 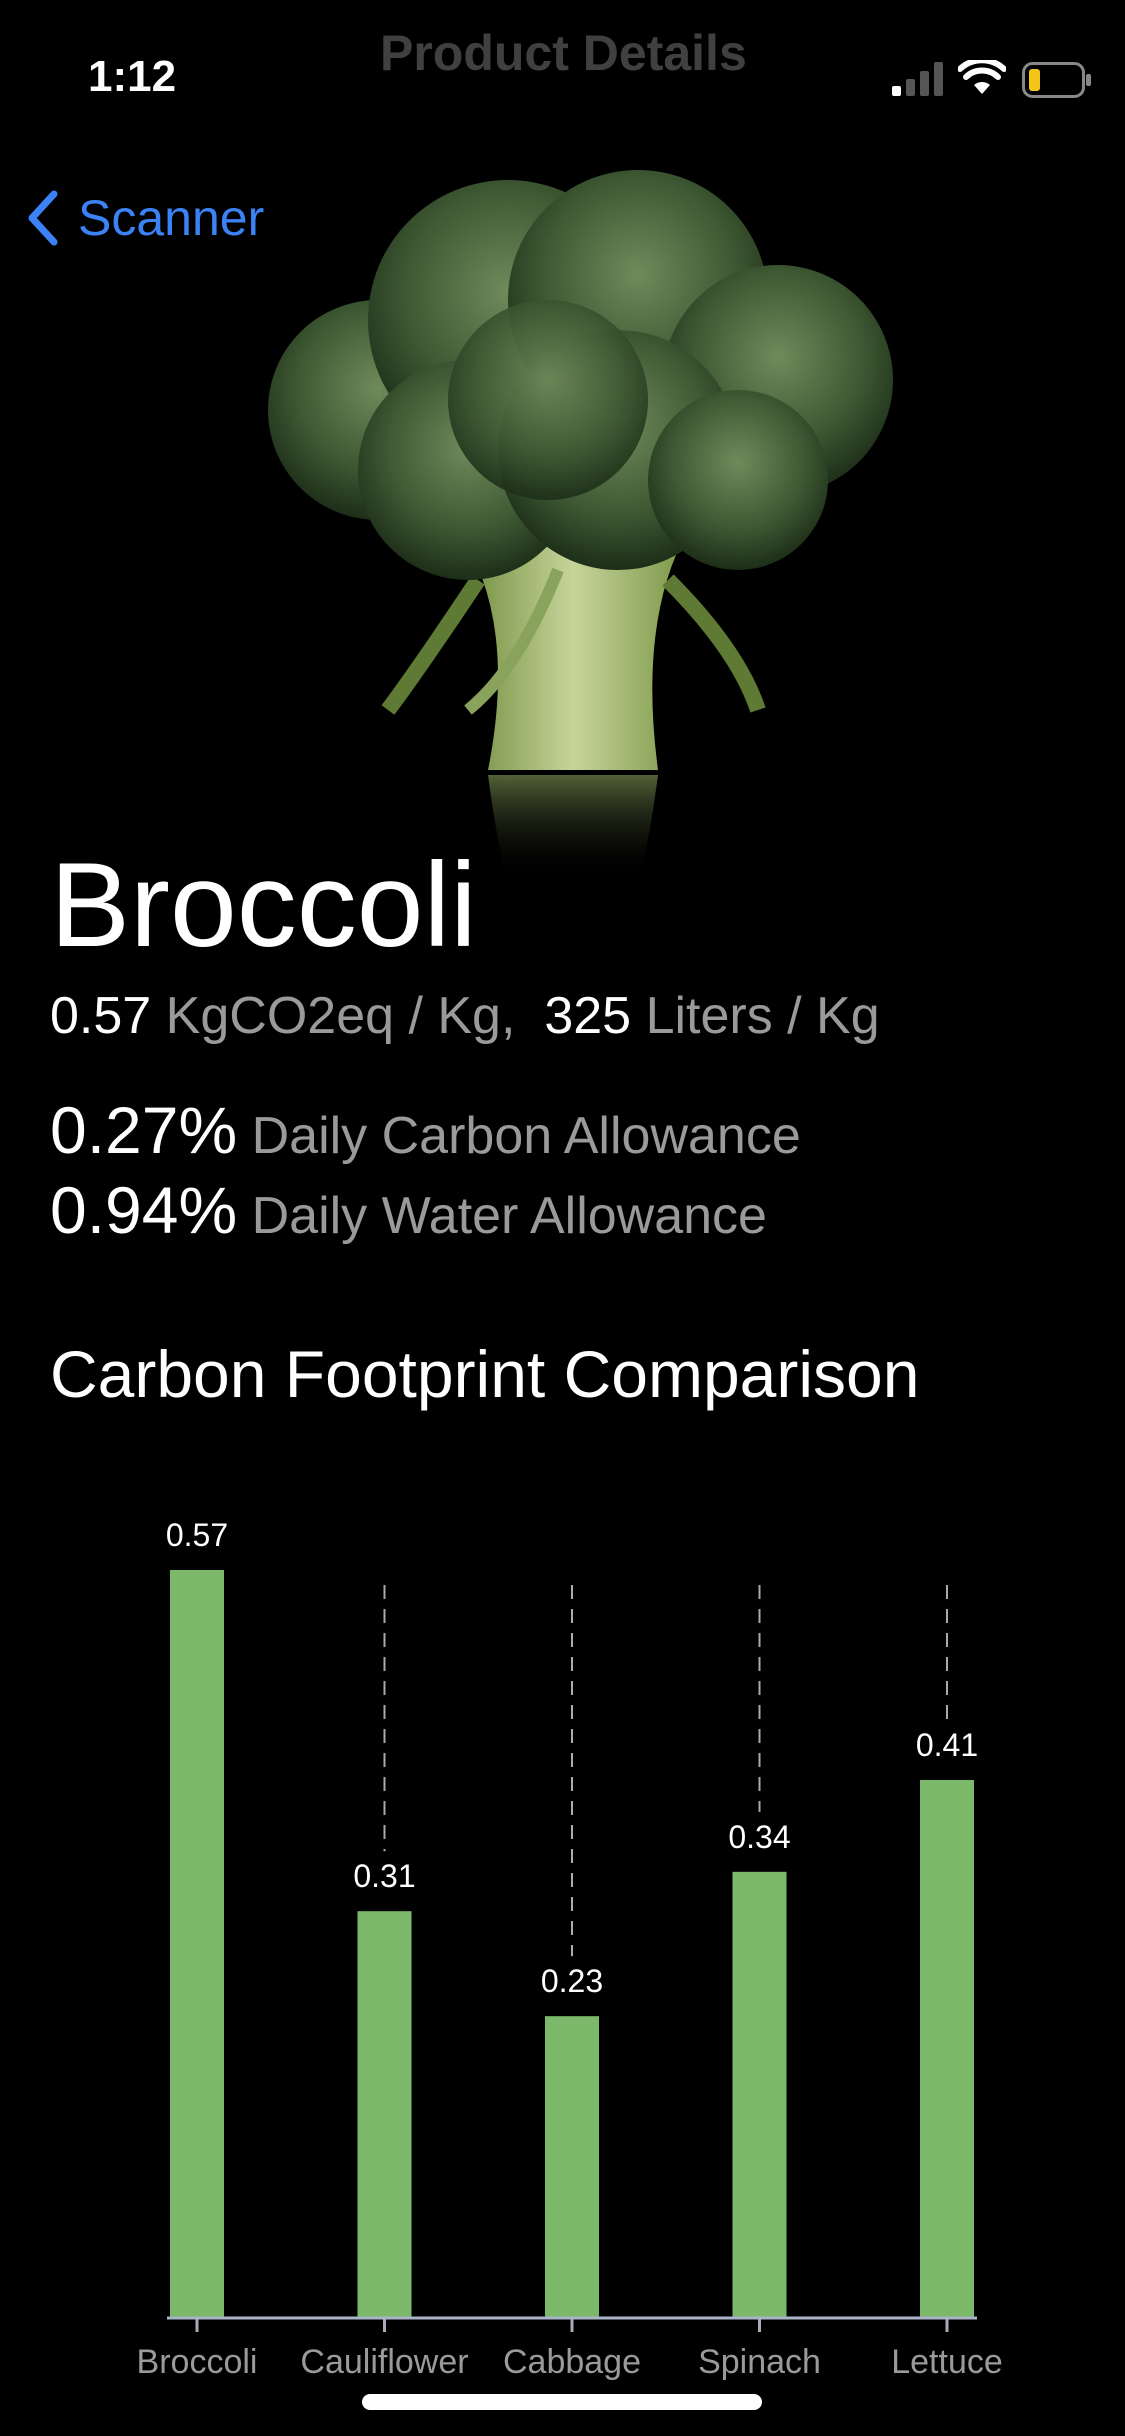 I want to click on wifi-icon, so click(x=982, y=77).